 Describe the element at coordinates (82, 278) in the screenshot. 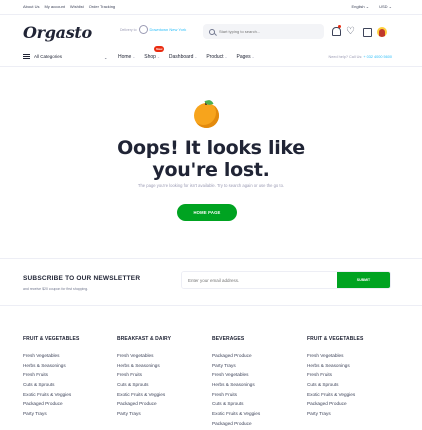

I see `newsletter-title: SUBSCRIBE TO OUR NEWSLETTER` at that location.